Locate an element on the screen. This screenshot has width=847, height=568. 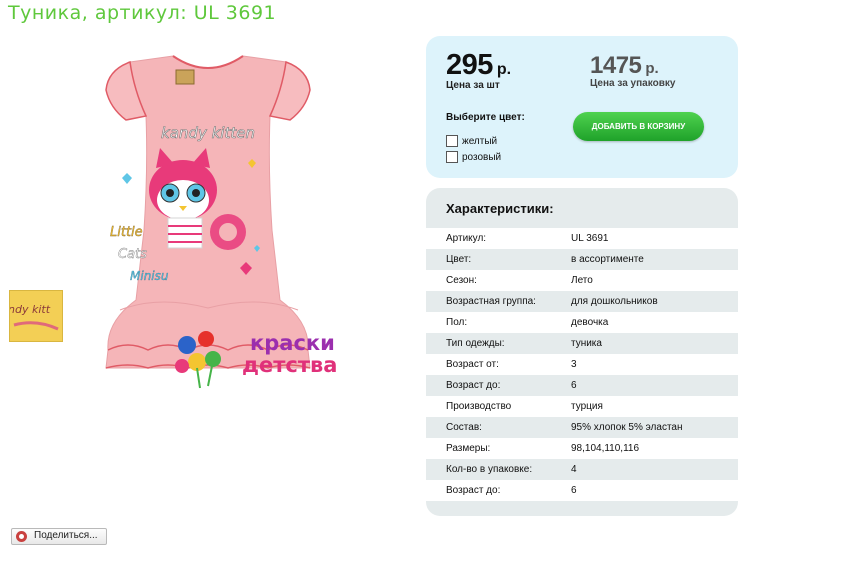
color-option-pink: розовый is located at coordinates (485, 157).